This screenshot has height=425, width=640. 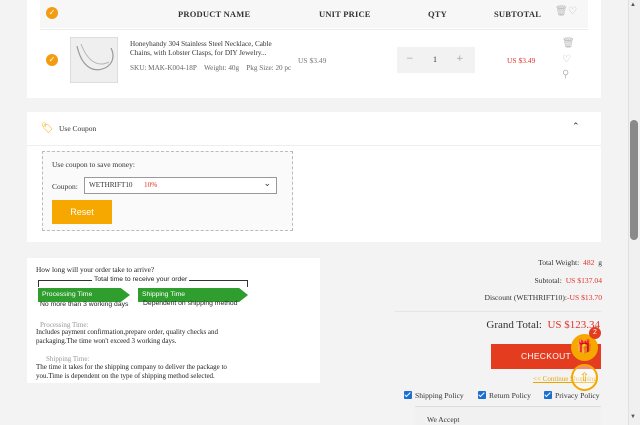 I want to click on return-policy-checkbox: Return Policy, so click(x=504, y=395).